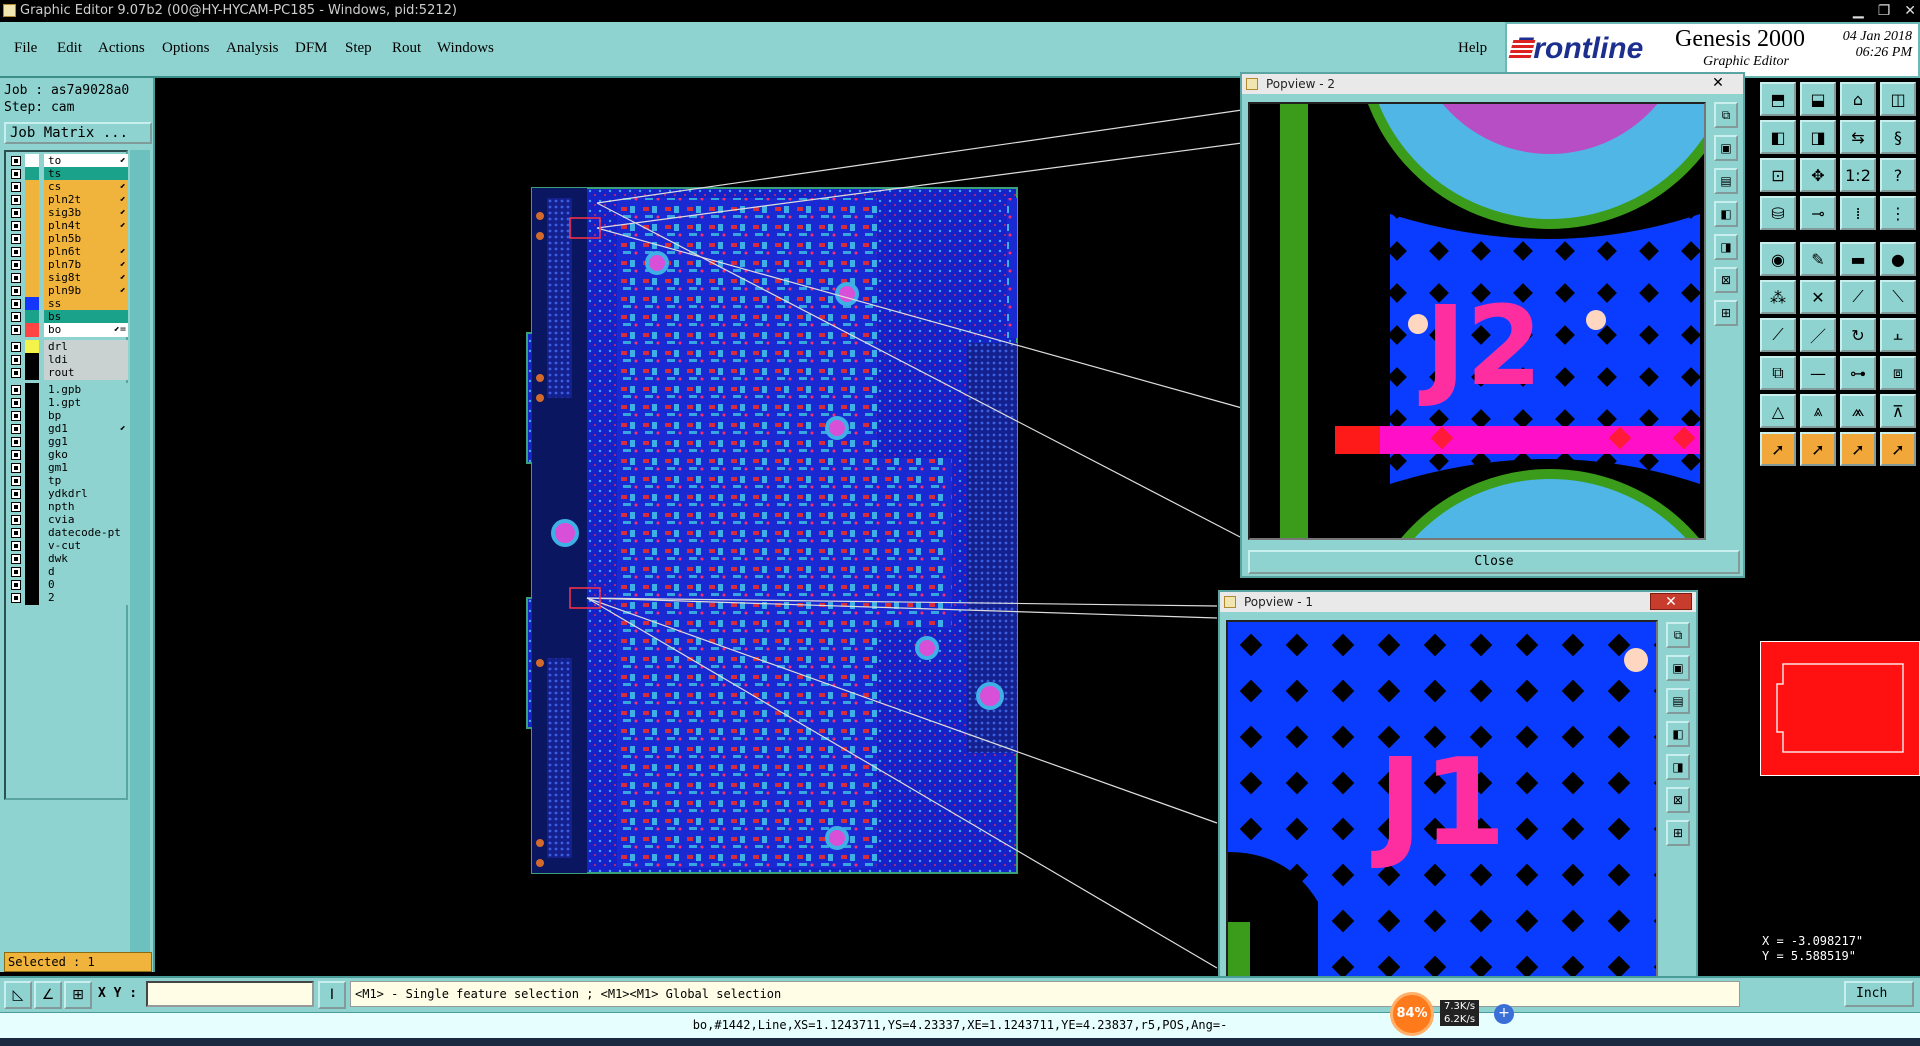 This screenshot has height=1046, width=1920. I want to click on pv1-zoom-fit-icon: ⊠, so click(1678, 800).